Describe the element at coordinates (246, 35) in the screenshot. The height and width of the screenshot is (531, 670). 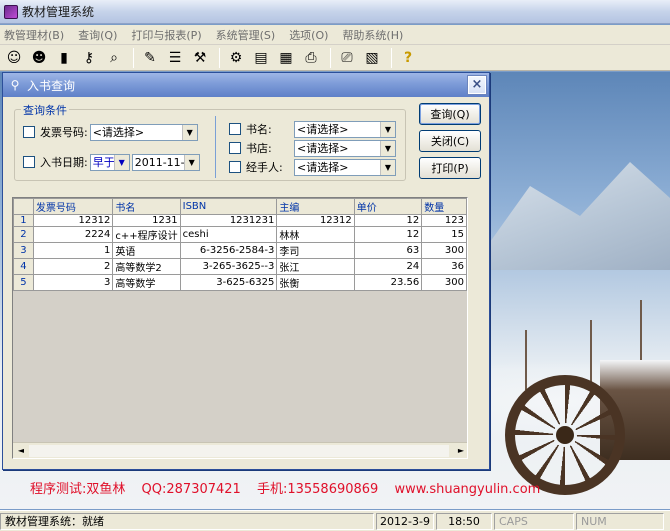
I see `menu-item-system: 系统管理(S)` at that location.